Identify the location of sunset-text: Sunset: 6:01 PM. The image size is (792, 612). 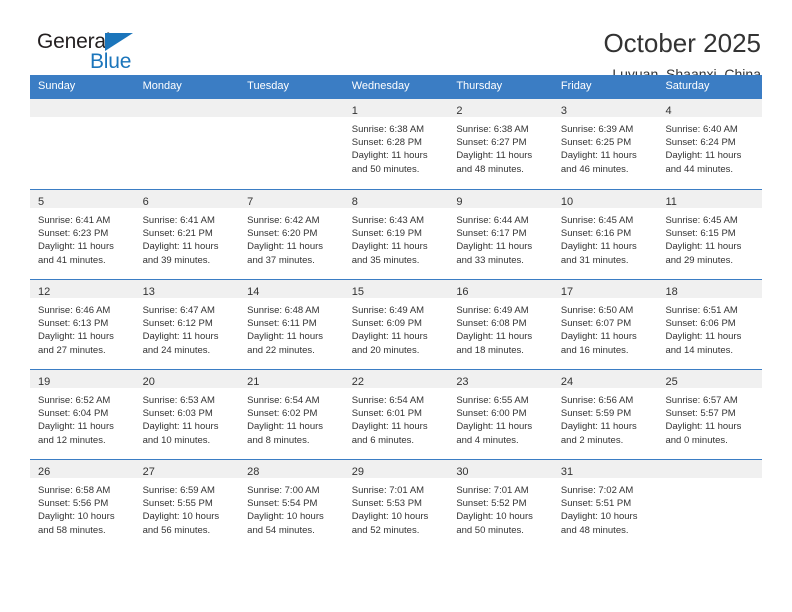
(386, 414).